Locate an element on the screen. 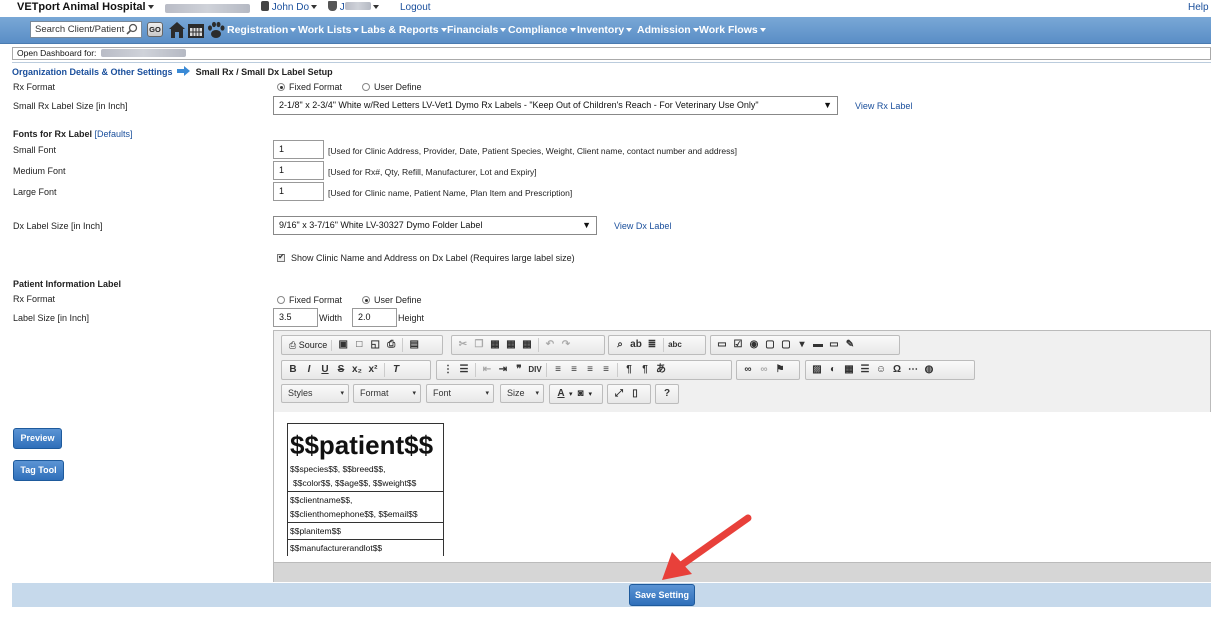 Image resolution: width=1211 pixels, height=620 pixels. remove-format-icon: T is located at coordinates (396, 370).